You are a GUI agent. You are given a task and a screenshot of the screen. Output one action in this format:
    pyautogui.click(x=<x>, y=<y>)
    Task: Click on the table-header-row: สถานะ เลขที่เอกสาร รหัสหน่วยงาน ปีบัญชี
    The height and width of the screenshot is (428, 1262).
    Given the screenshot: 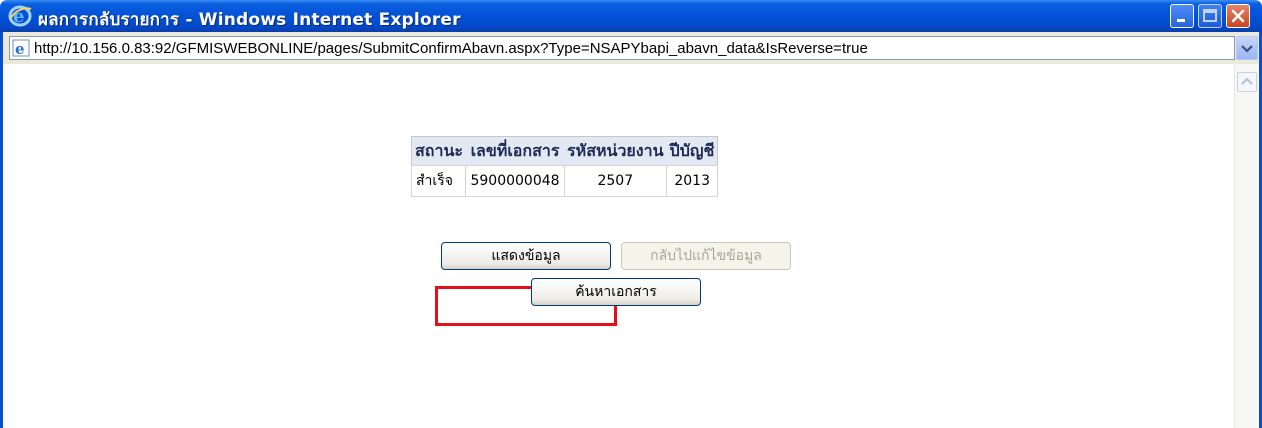 What is the action you would take?
    pyautogui.click(x=564, y=151)
    